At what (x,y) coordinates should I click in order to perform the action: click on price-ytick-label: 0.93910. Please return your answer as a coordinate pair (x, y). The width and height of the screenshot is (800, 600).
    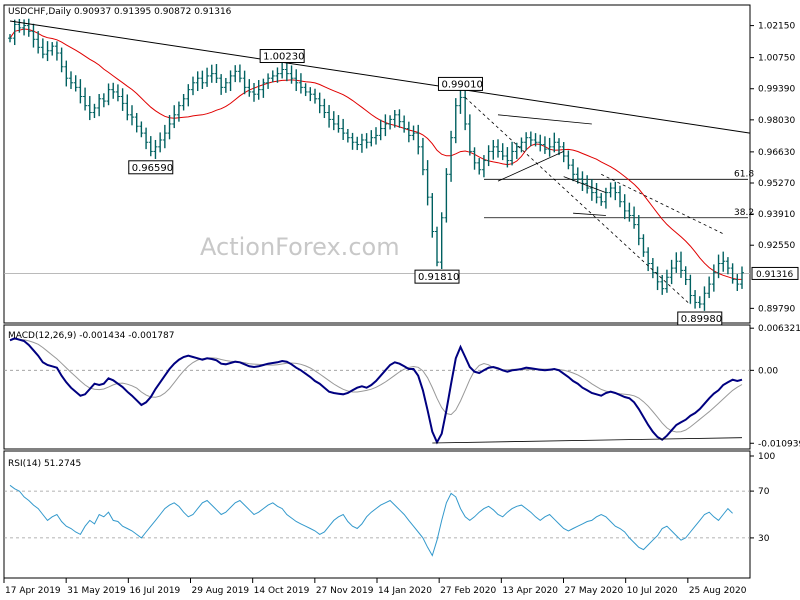
    Looking at the image, I should click on (776, 215).